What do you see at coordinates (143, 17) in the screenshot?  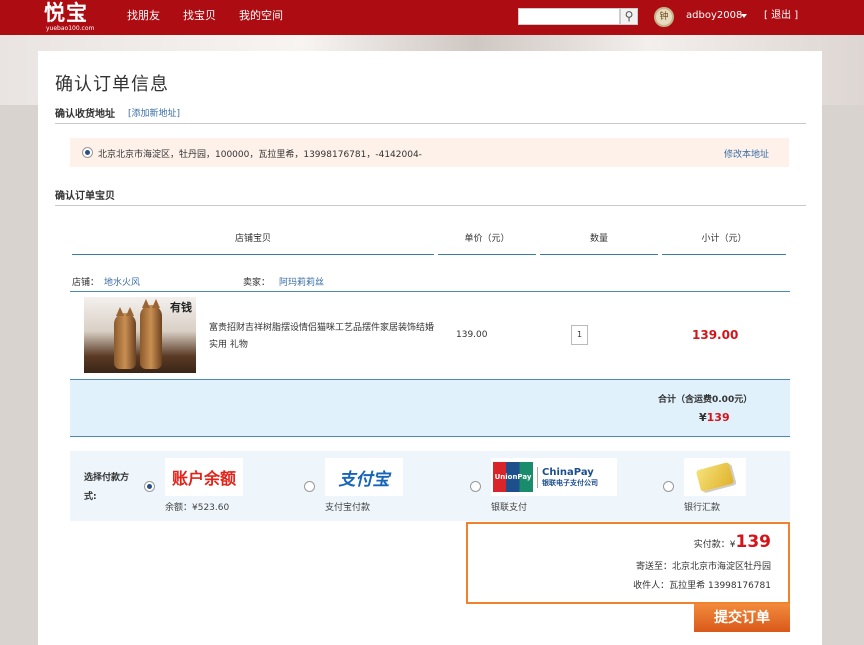 I see `nav-find-friends: 找朋友` at bounding box center [143, 17].